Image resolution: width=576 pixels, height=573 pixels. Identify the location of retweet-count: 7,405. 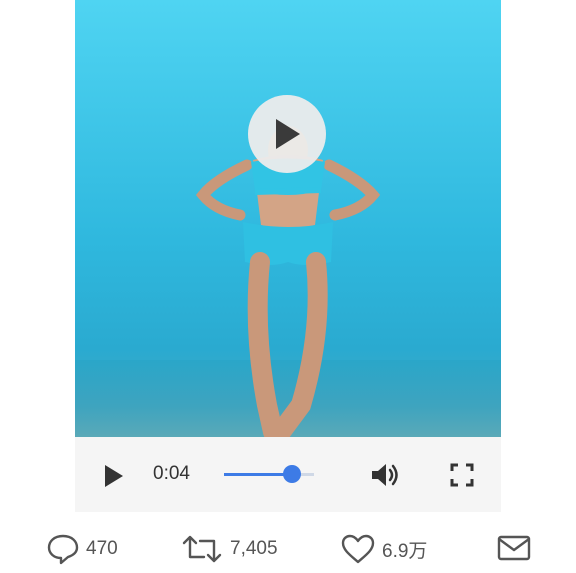
(254, 548).